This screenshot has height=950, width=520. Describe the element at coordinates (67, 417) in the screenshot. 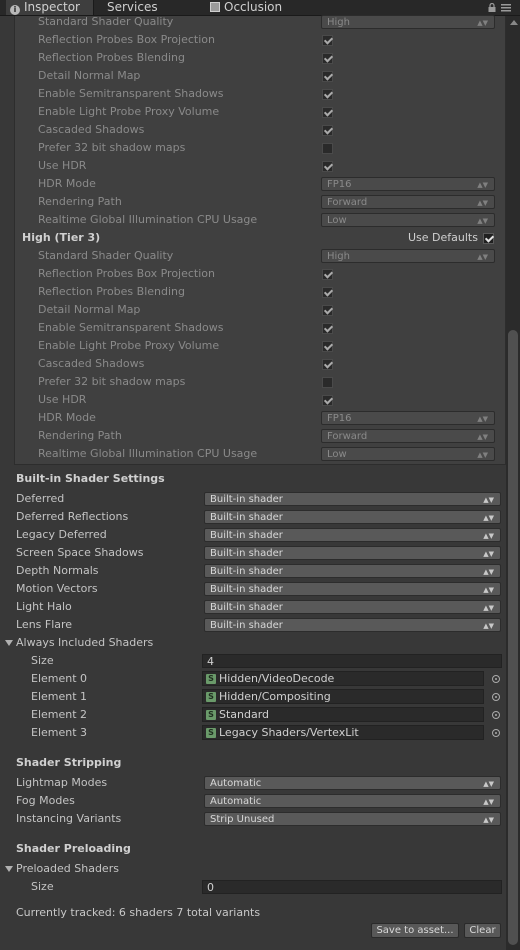

I see `t3-hdr-mode-label: HDR Mode` at that location.